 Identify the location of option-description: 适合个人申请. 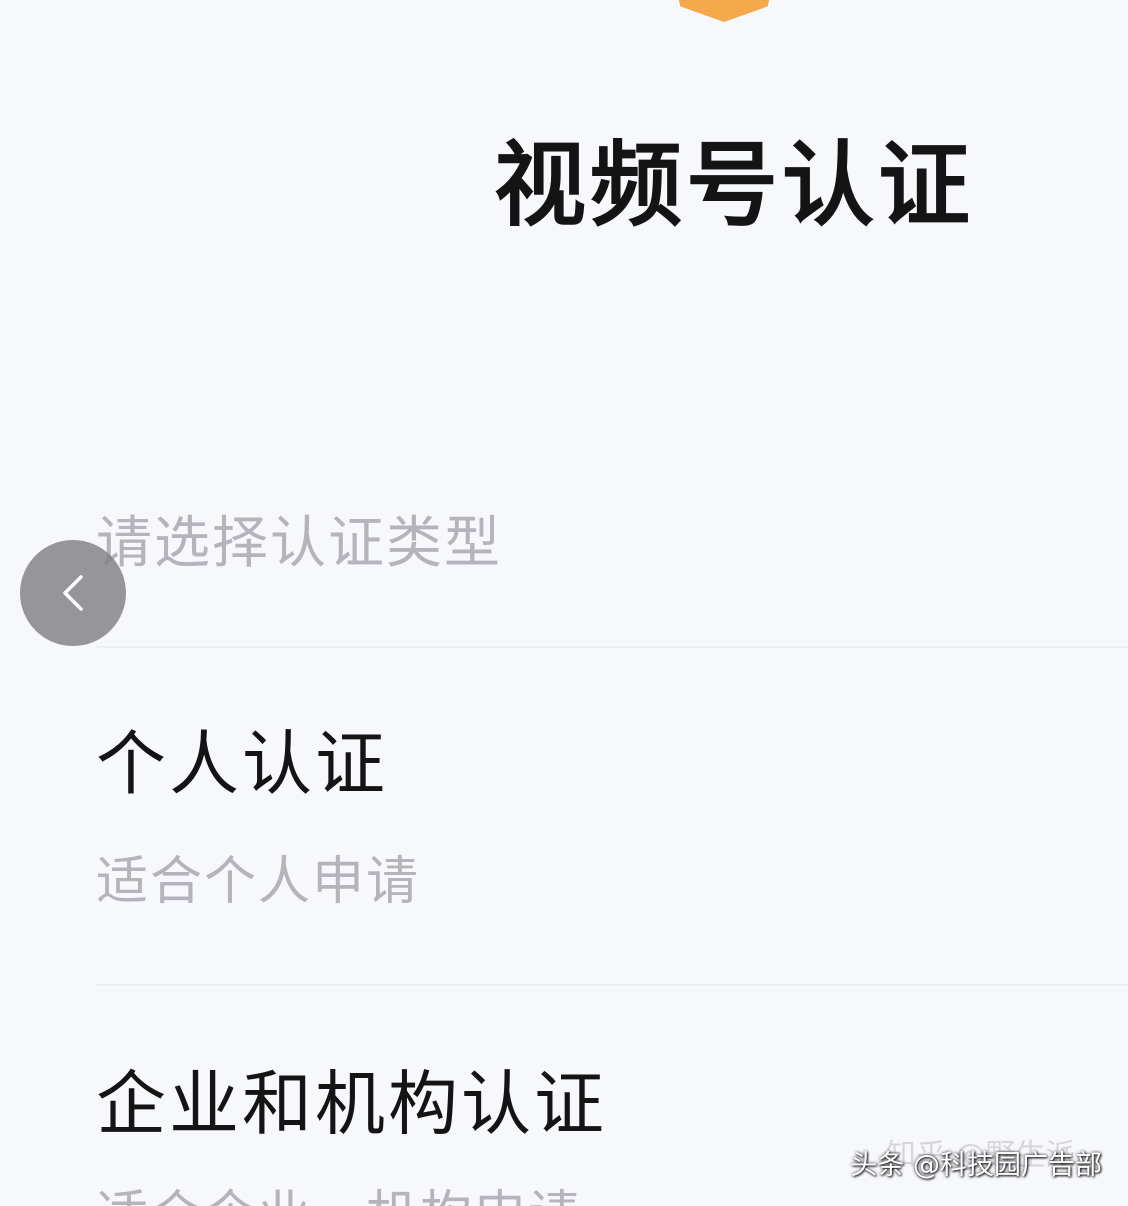
(258, 882).